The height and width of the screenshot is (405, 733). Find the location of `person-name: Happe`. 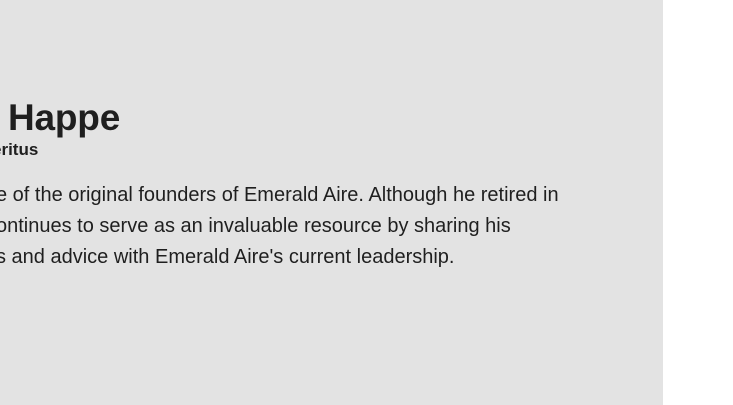

person-name: Happe is located at coordinates (279, 118).